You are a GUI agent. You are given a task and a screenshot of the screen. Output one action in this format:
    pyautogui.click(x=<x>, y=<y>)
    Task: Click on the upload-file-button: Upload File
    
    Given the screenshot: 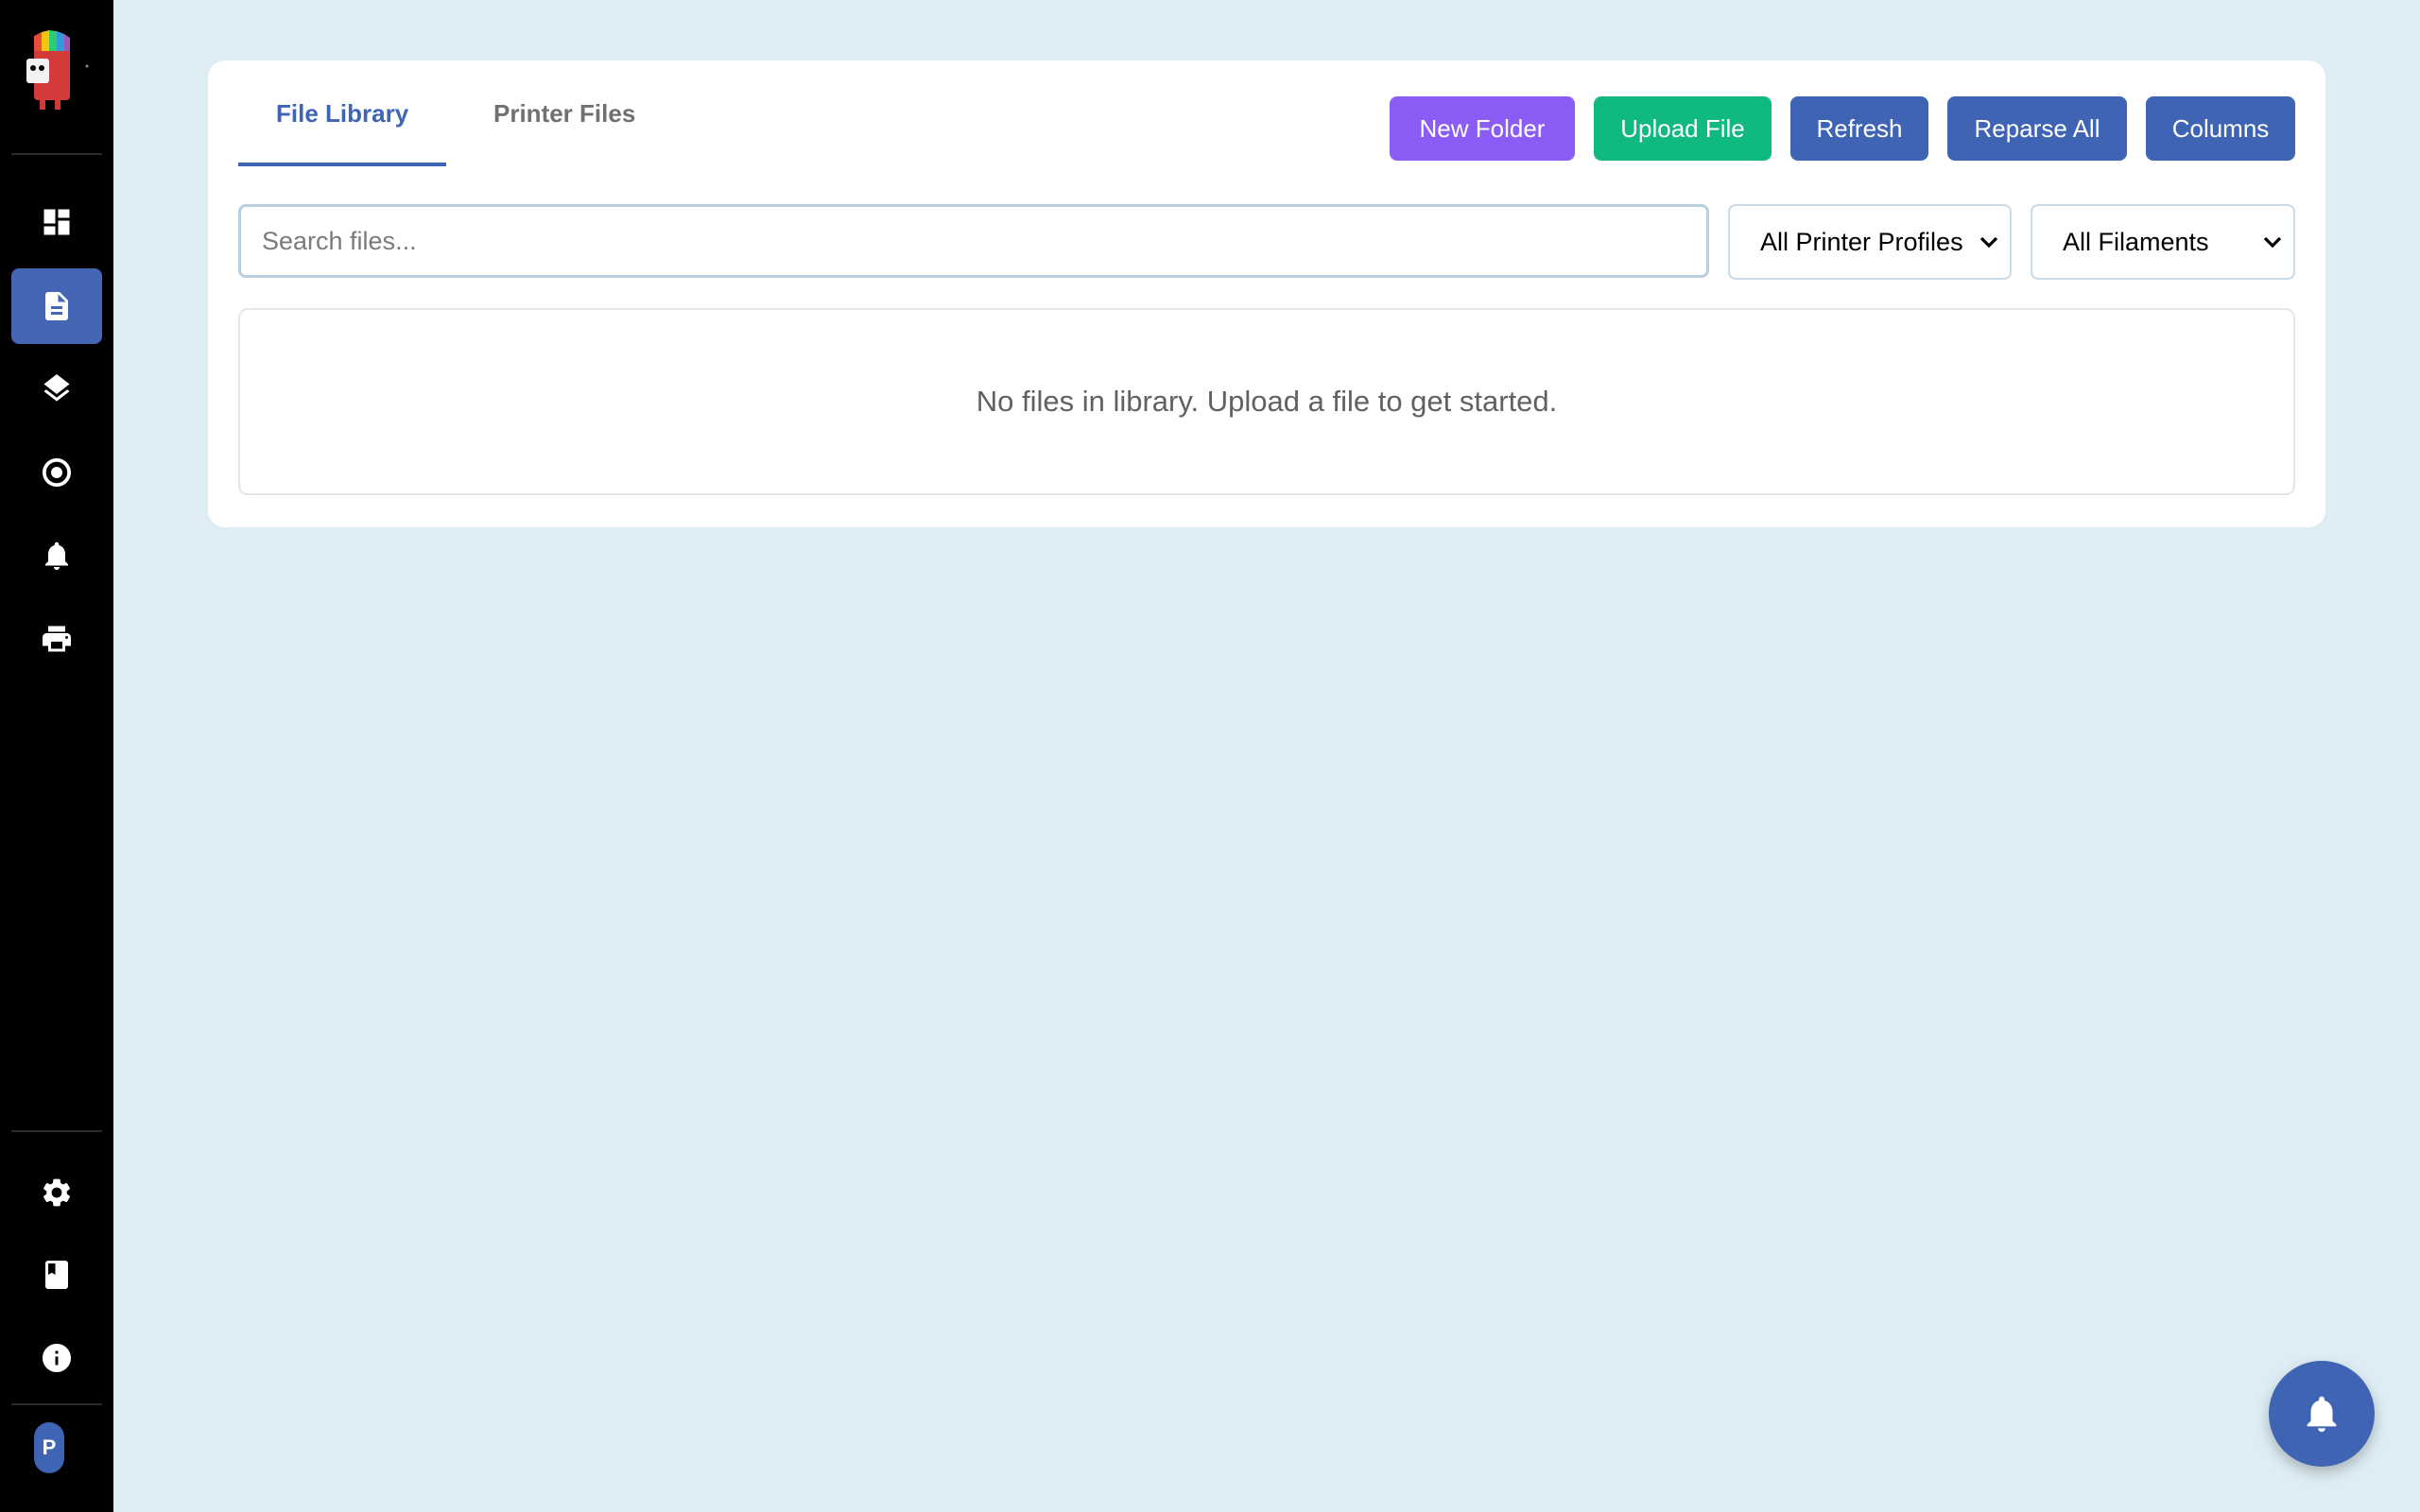 What is the action you would take?
    pyautogui.click(x=1683, y=128)
    